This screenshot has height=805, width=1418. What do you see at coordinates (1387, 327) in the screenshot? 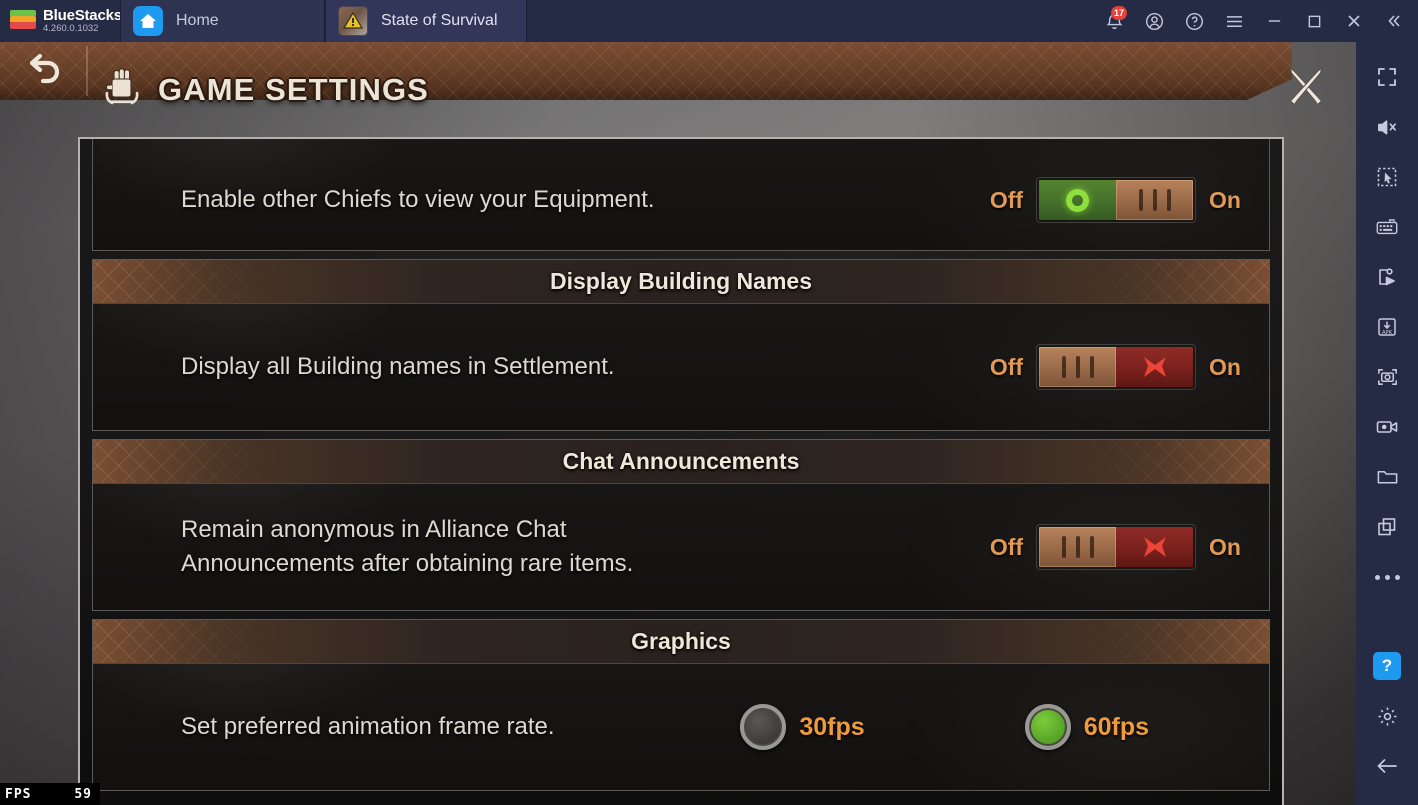
I see `install-apk-icon: APK` at bounding box center [1387, 327].